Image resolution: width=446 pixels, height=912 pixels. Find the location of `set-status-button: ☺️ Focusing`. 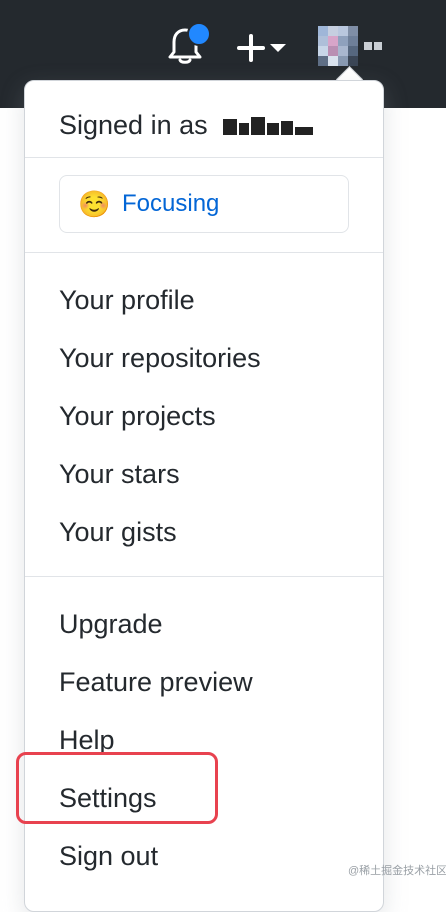

set-status-button: ☺️ Focusing is located at coordinates (204, 204).